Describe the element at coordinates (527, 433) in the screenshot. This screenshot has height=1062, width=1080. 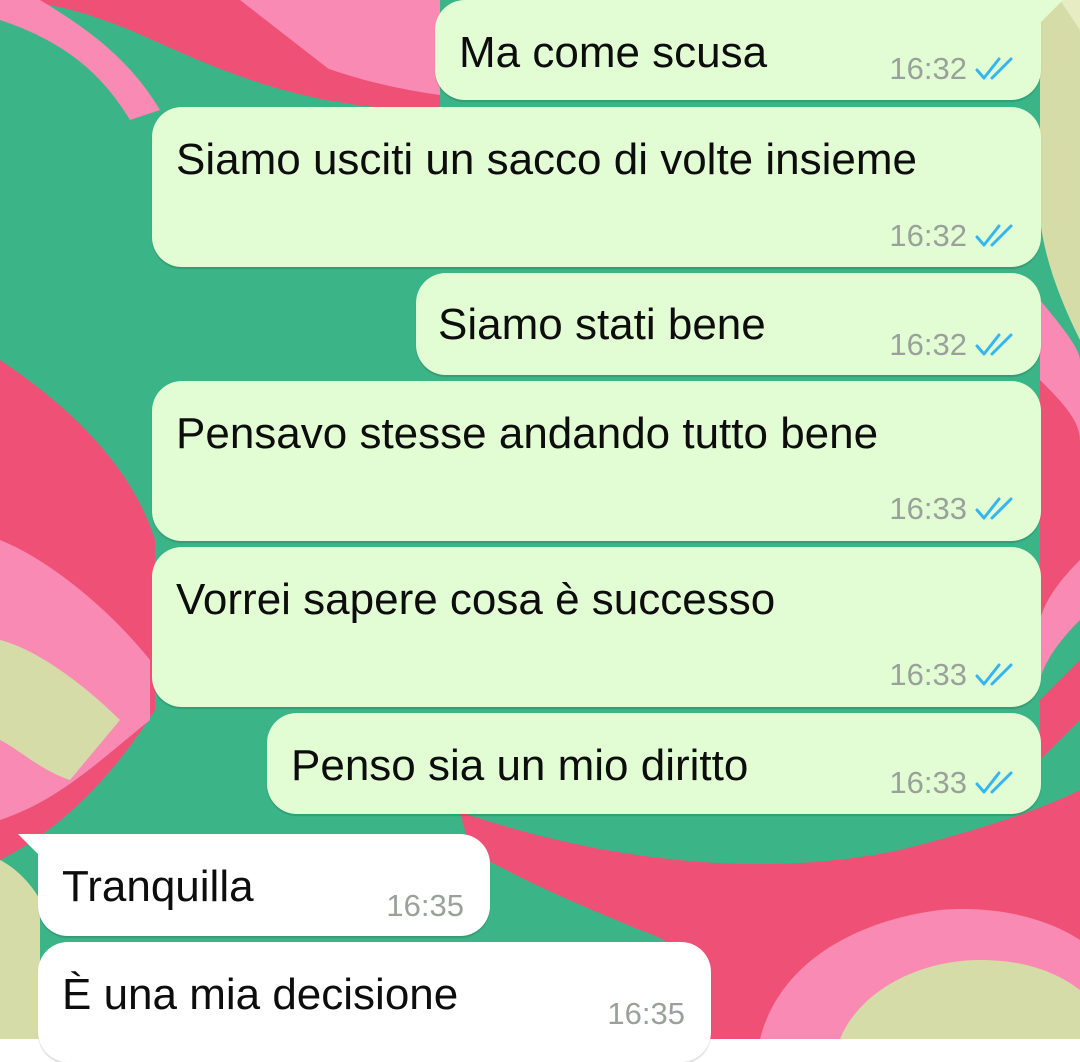
I see `message-text: Pensavo stesse andando tutto bene` at that location.